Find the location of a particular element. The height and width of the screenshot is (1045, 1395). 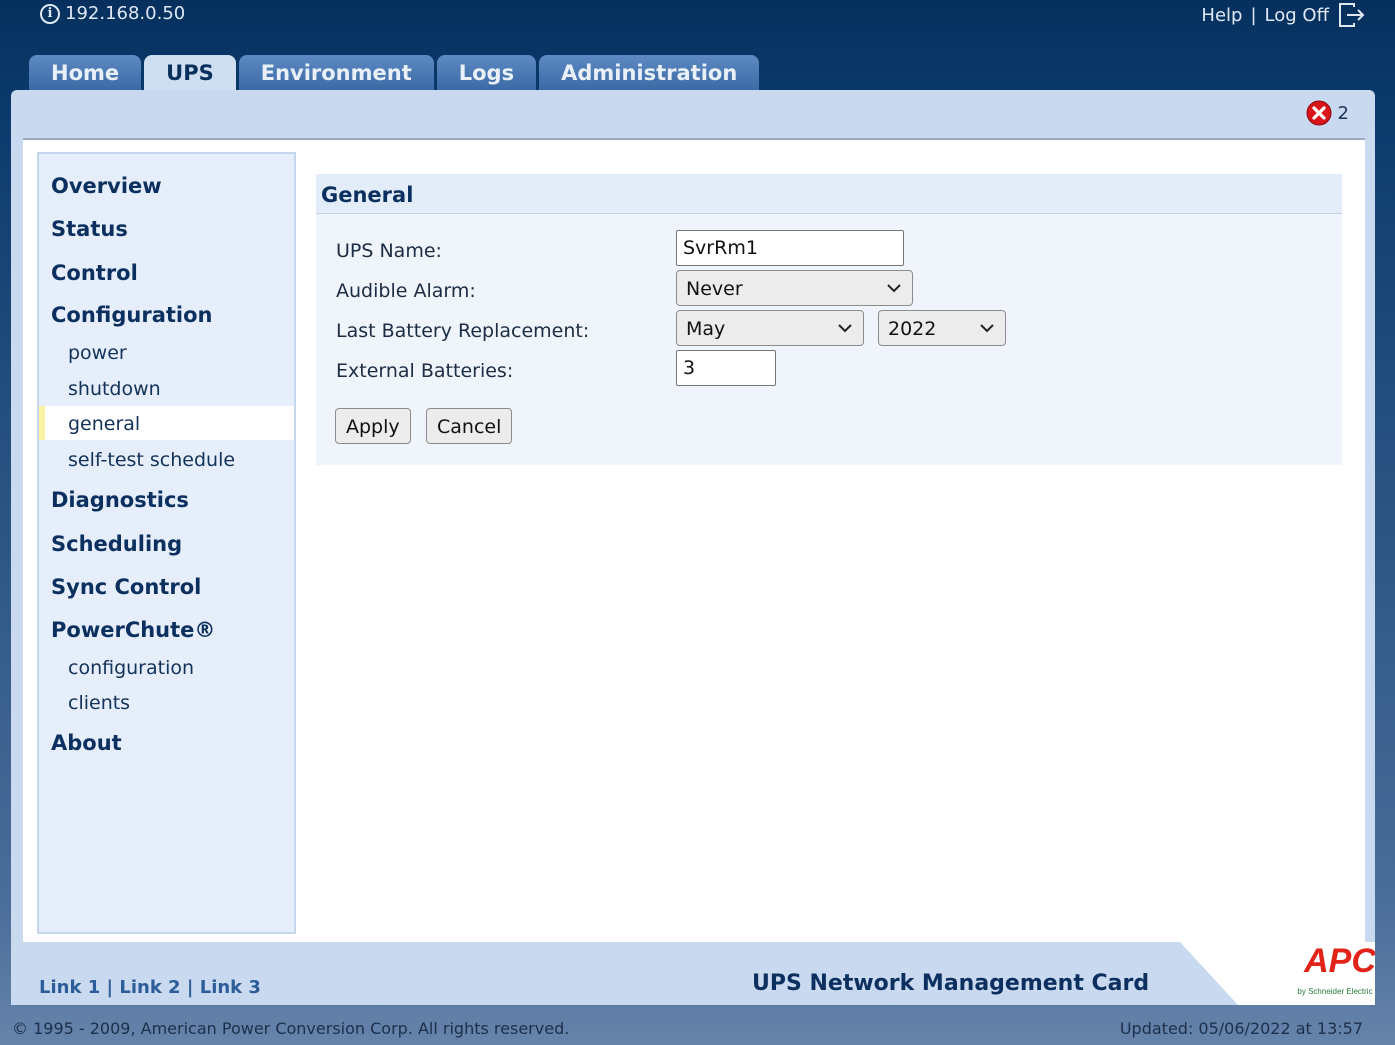

tab-administration: Administration is located at coordinates (649, 72).